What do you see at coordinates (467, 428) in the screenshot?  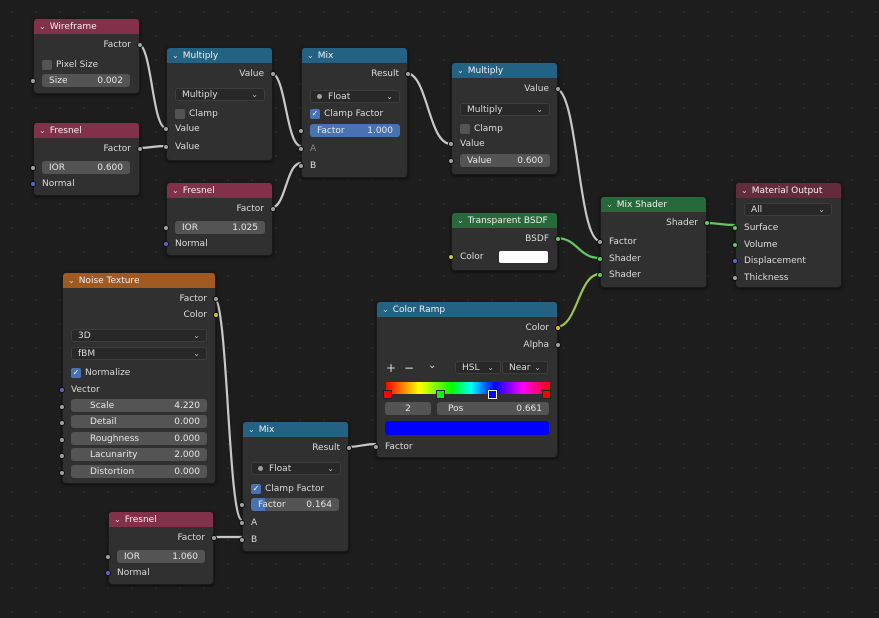 I see `stop-color-swatch` at bounding box center [467, 428].